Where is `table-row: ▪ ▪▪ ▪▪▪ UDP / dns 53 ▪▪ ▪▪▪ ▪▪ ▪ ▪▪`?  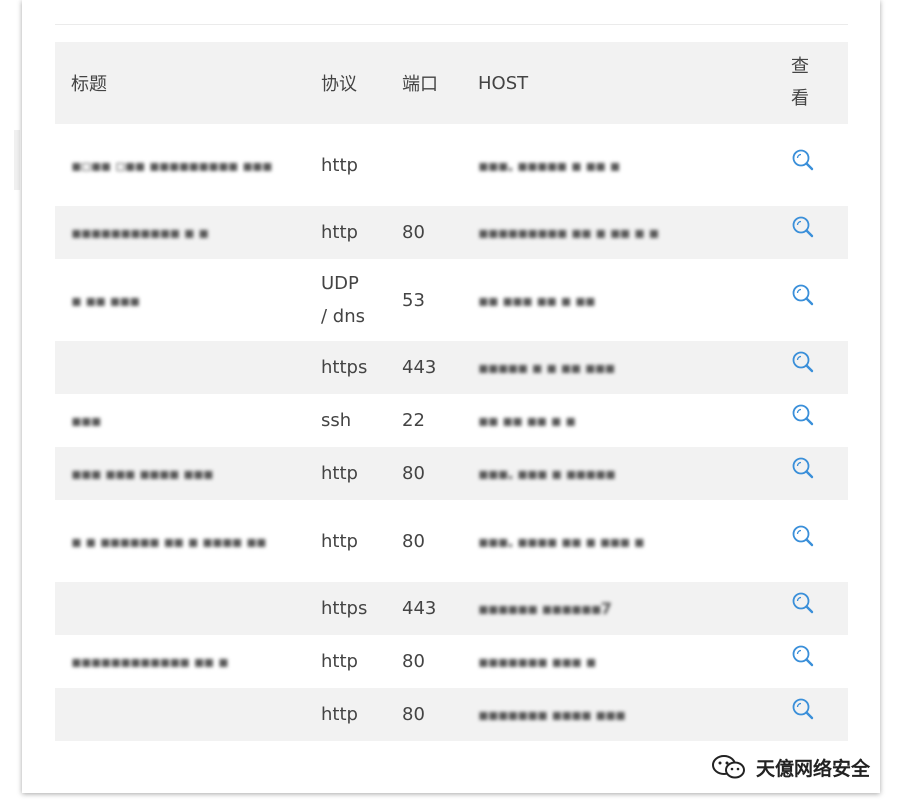
table-row: ▪ ▪▪ ▪▪▪ UDP / dns 53 ▪▪ ▪▪▪ ▪▪ ▪ ▪▪ is located at coordinates (451, 300).